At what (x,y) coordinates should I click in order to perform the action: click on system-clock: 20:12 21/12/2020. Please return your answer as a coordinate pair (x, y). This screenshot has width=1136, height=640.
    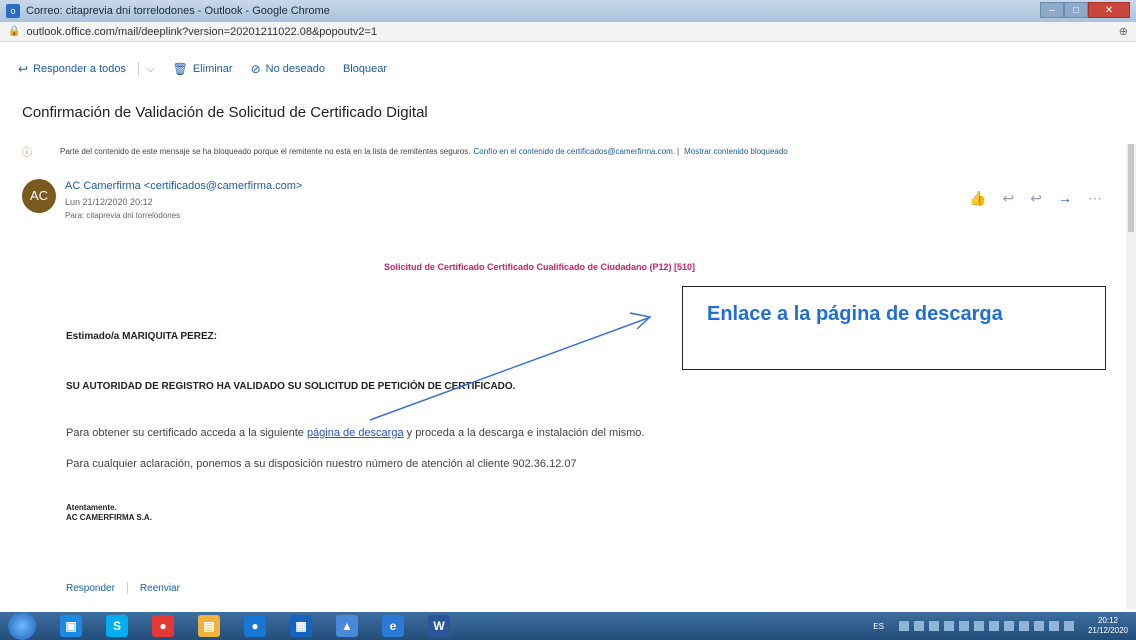
    Looking at the image, I should click on (1108, 626).